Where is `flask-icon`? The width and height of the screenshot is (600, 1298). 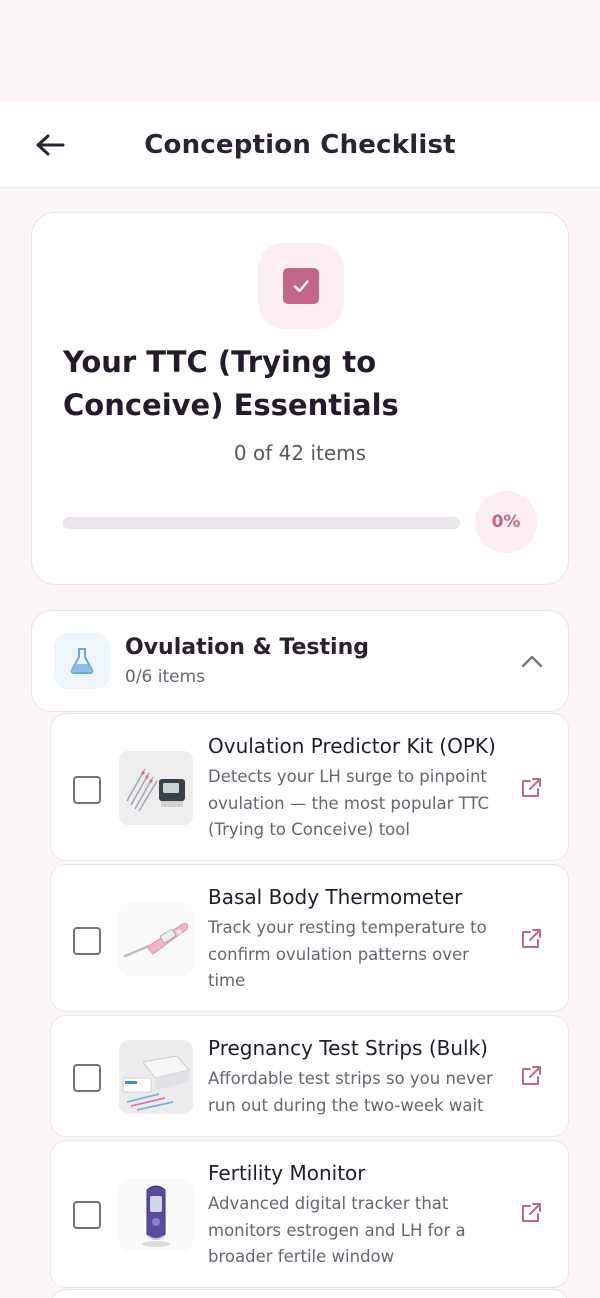
flask-icon is located at coordinates (82, 661).